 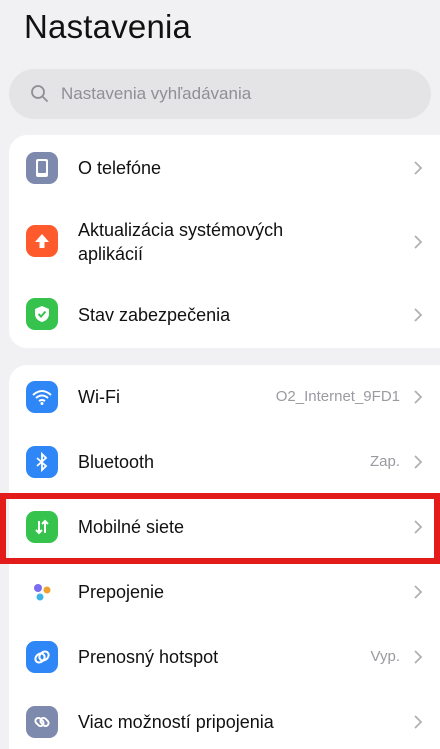 What do you see at coordinates (42, 462) in the screenshot?
I see `bluetooth-icon` at bounding box center [42, 462].